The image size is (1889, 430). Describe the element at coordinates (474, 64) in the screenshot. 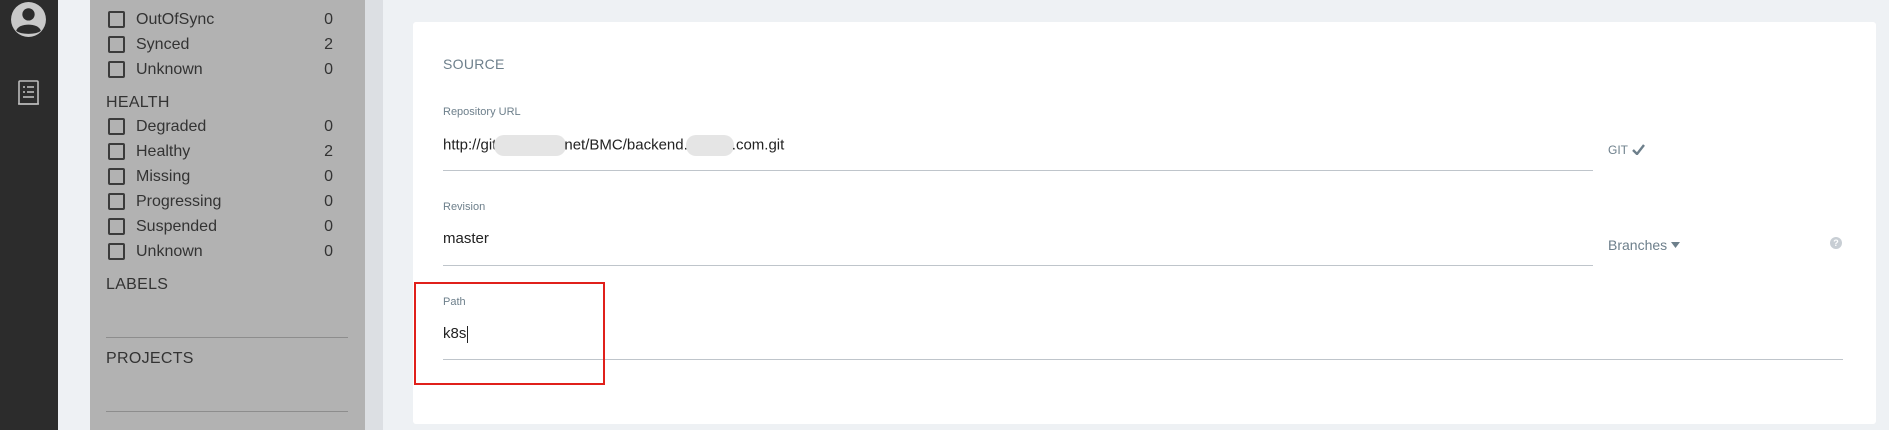

I see `source-title: SOURCE` at that location.